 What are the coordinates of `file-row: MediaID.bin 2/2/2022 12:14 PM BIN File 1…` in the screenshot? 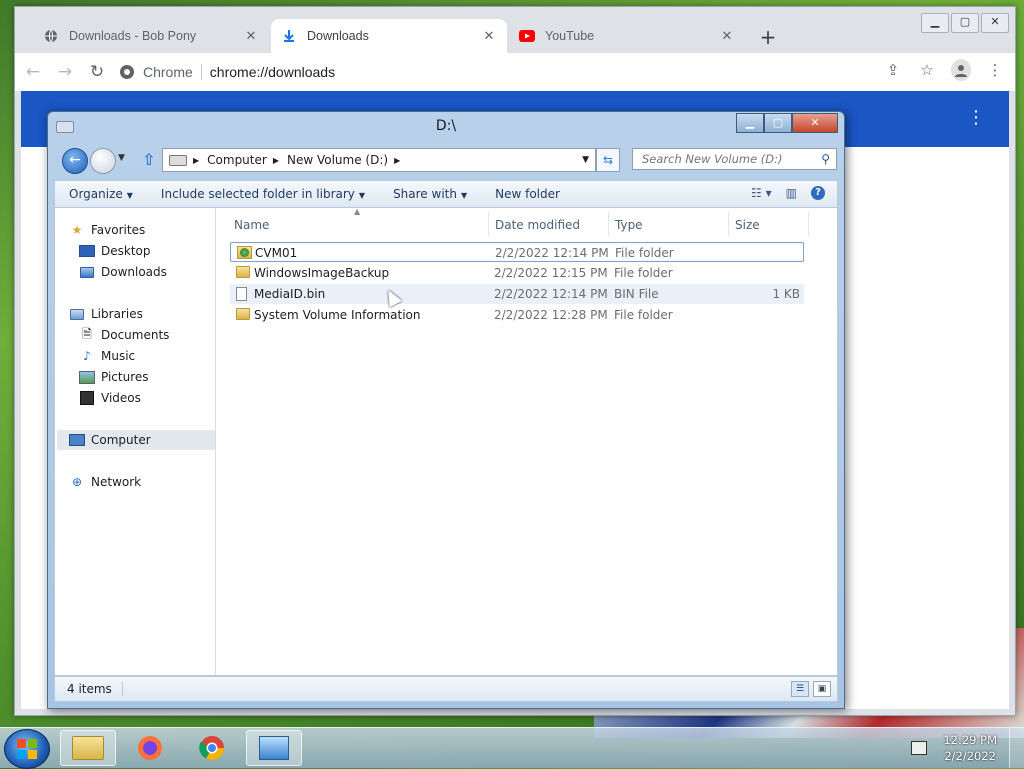 It's located at (517, 294).